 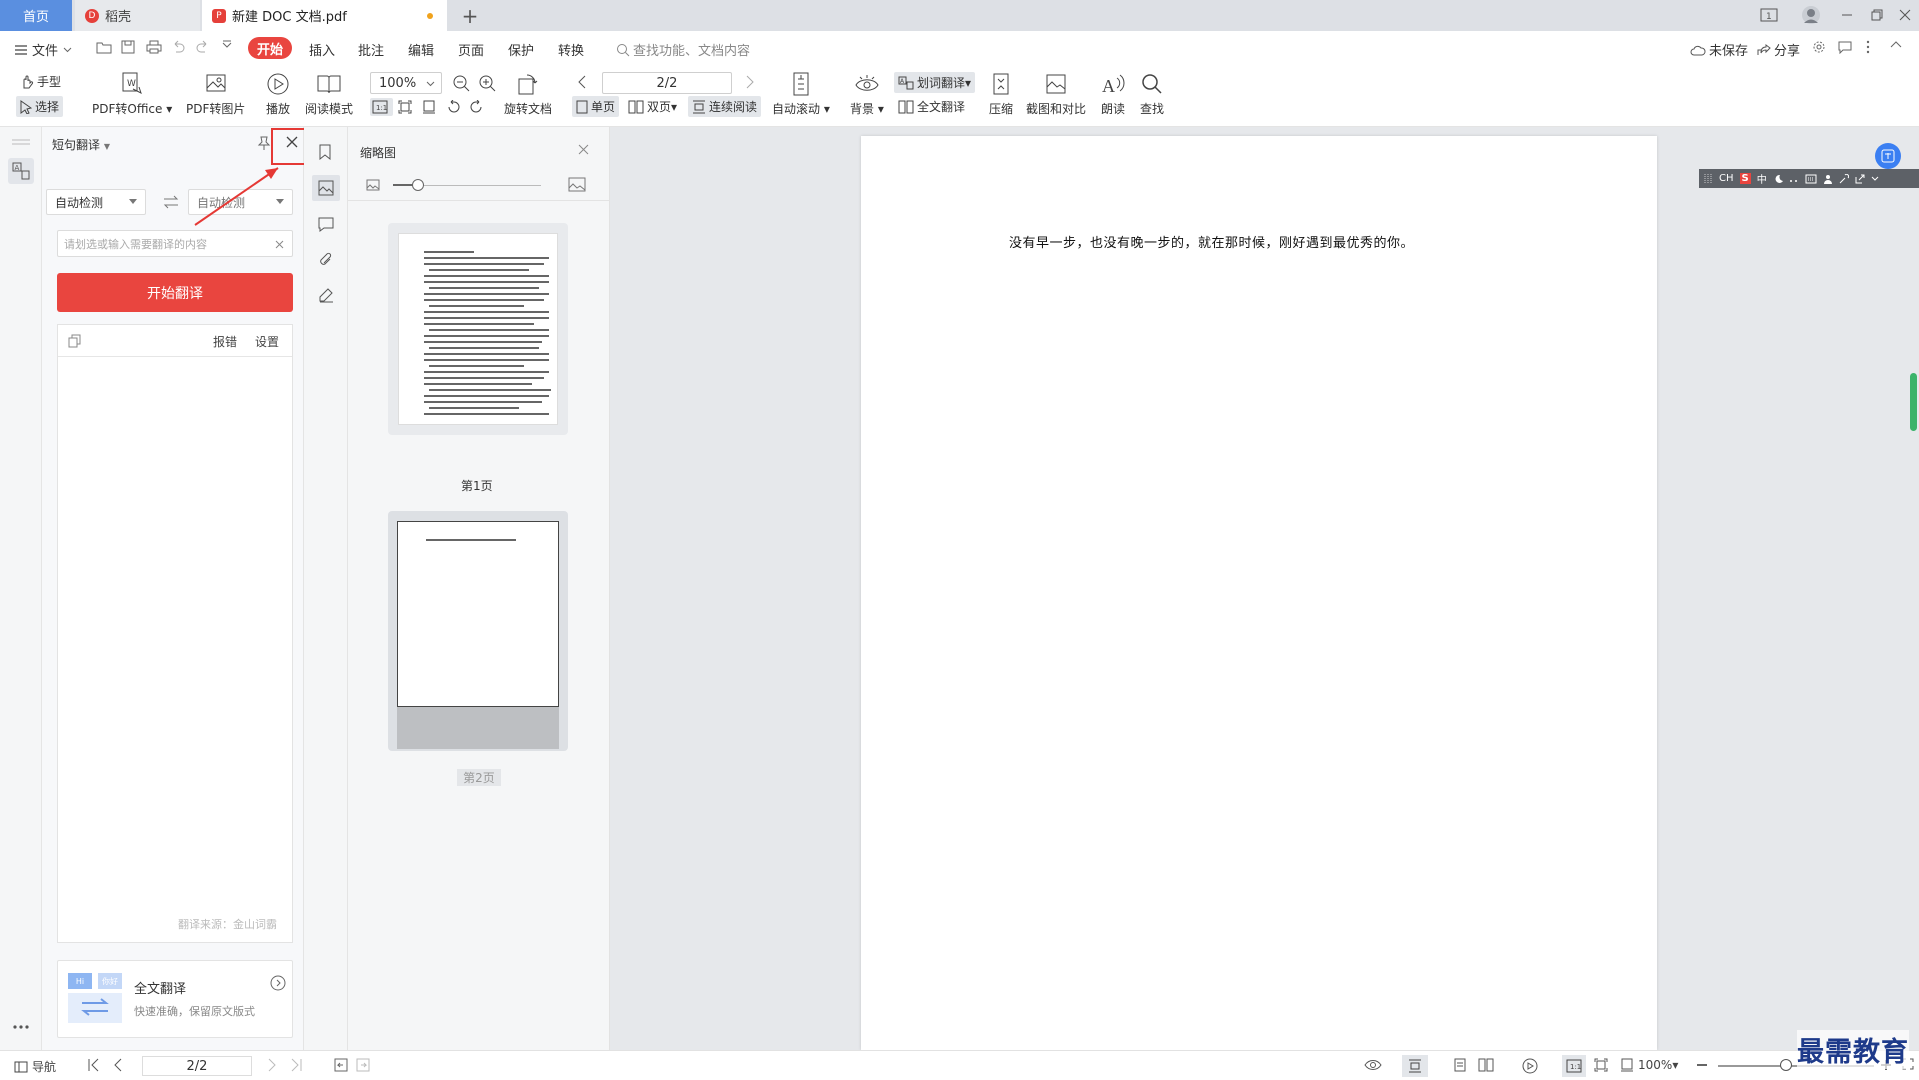 I want to click on vertical-scrollbar-thumb, so click(x=1913, y=402).